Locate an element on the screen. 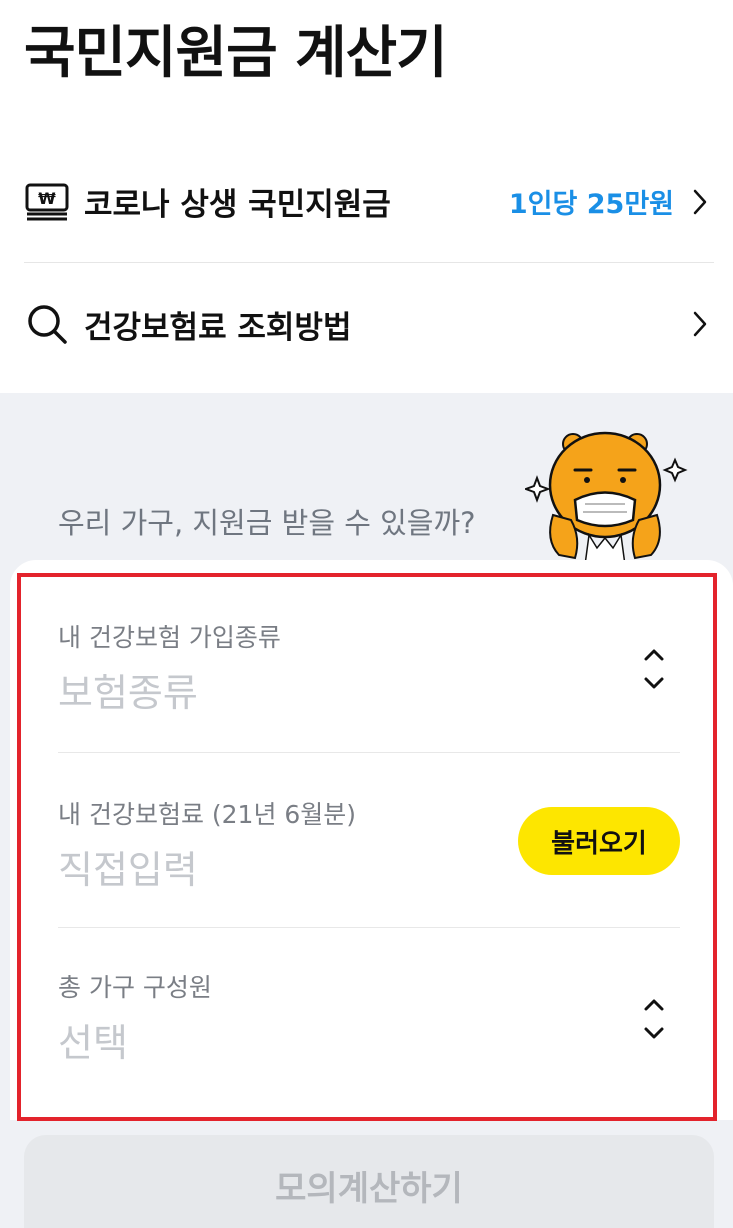 This screenshot has width=733, height=1228. field-label: 총 가구 구성원 is located at coordinates (135, 987).